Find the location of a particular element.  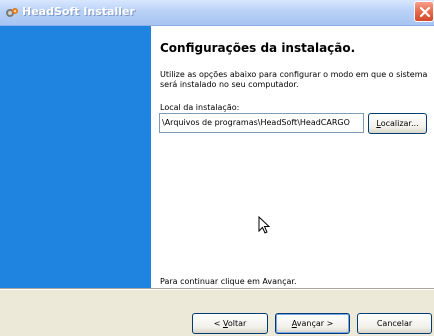

page-title: Configurações da instalação. is located at coordinates (258, 48).